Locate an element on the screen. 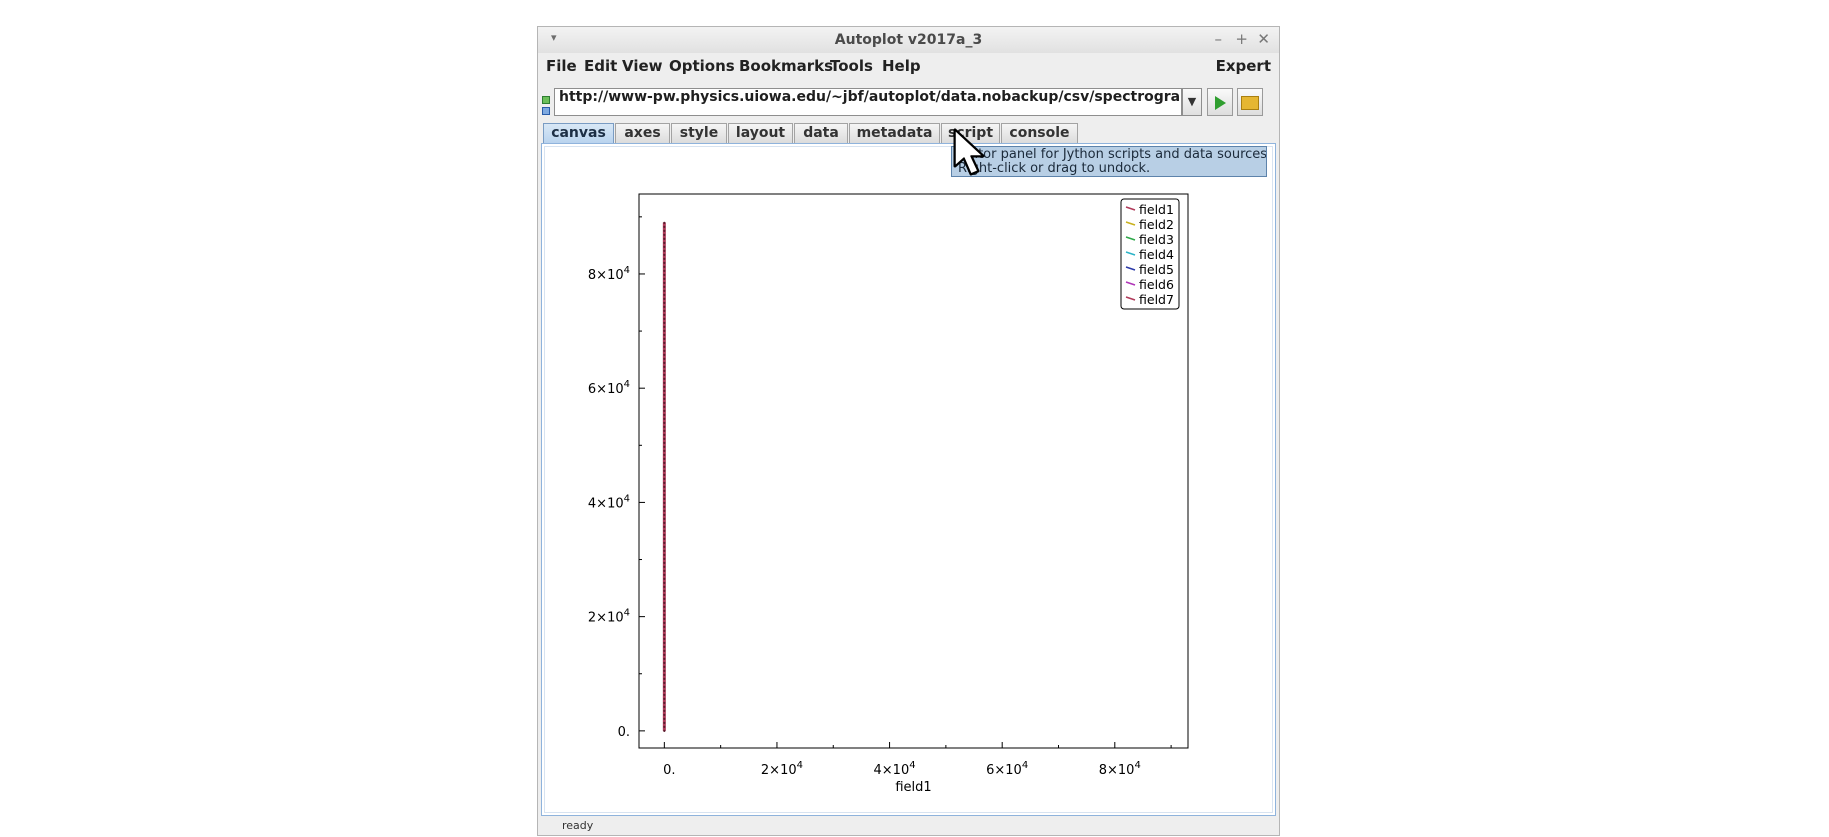 This screenshot has width=1829, height=837. y-tick-label: 8×104 is located at coordinates (609, 274).